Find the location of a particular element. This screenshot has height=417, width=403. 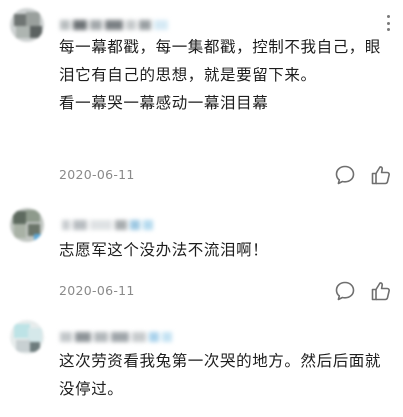

comment-text: 志愿军这个没办法不流泪啊！ is located at coordinates (228, 250).